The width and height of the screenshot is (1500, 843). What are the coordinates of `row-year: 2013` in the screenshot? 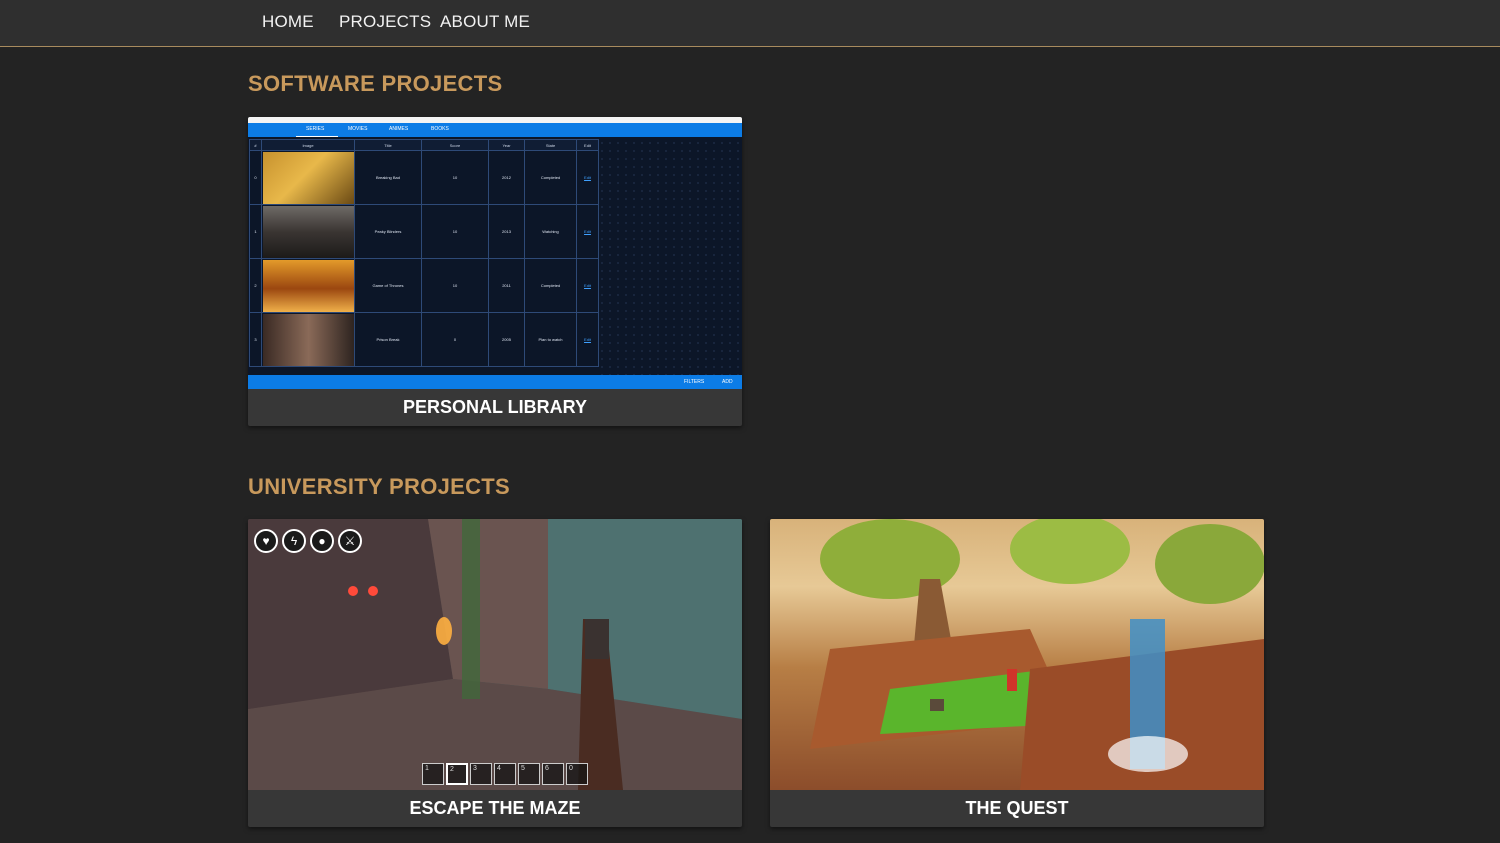 It's located at (506, 231).